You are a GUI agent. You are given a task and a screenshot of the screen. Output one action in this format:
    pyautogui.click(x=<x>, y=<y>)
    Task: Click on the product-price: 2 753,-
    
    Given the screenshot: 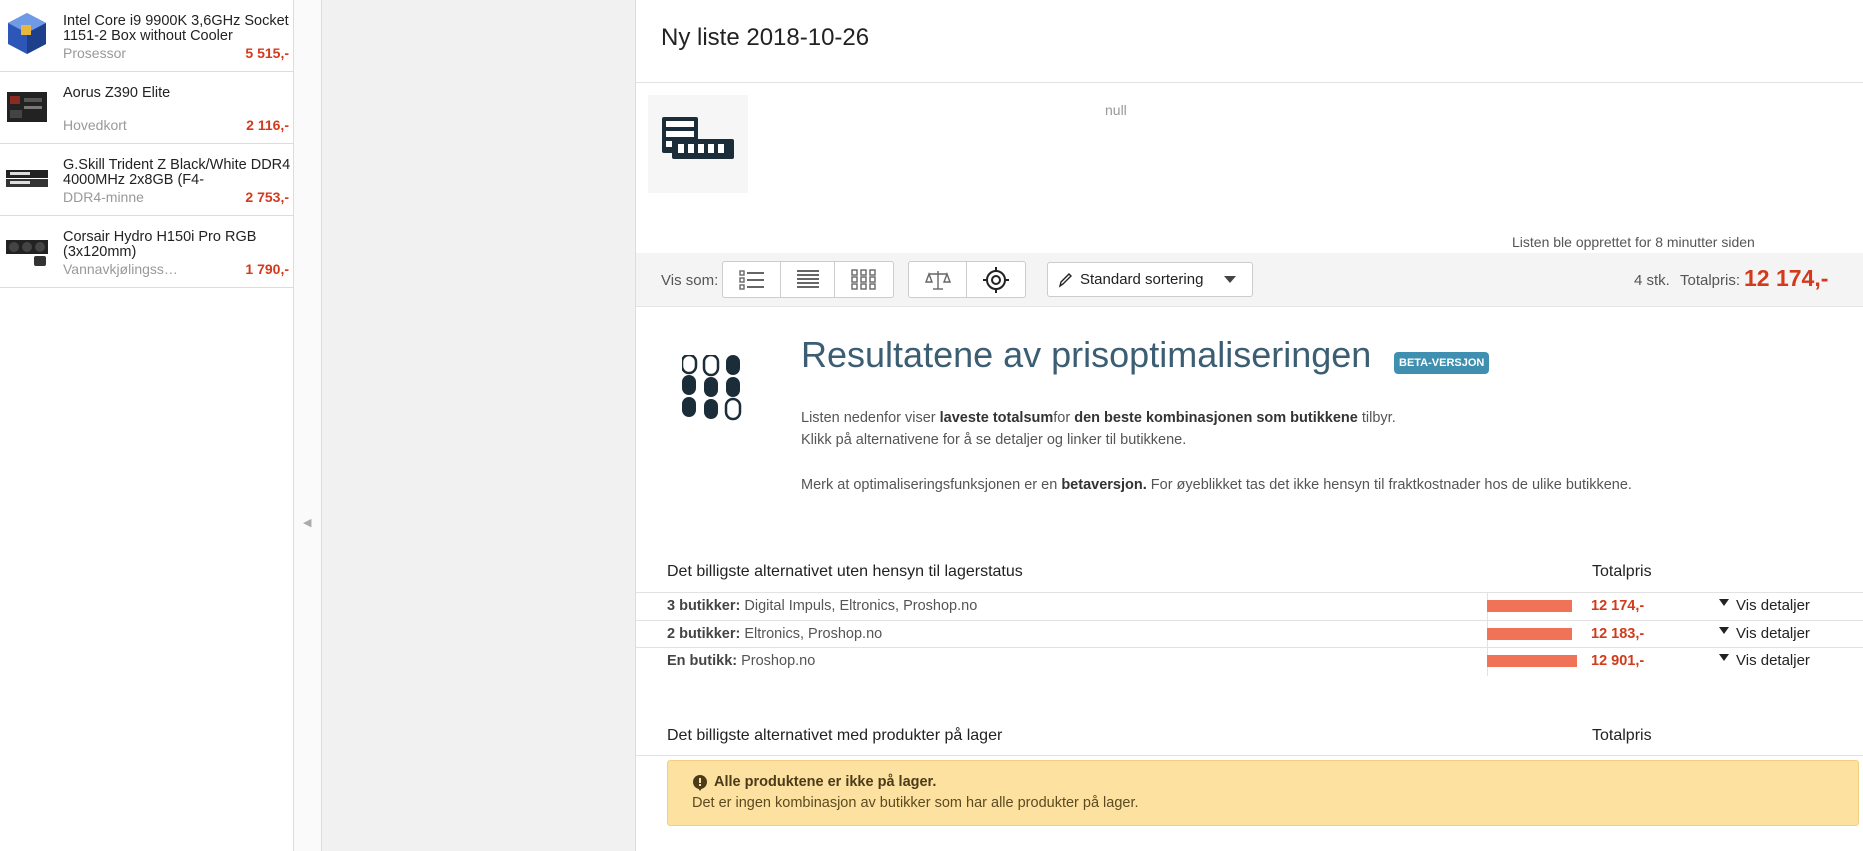 What is the action you would take?
    pyautogui.click(x=267, y=197)
    